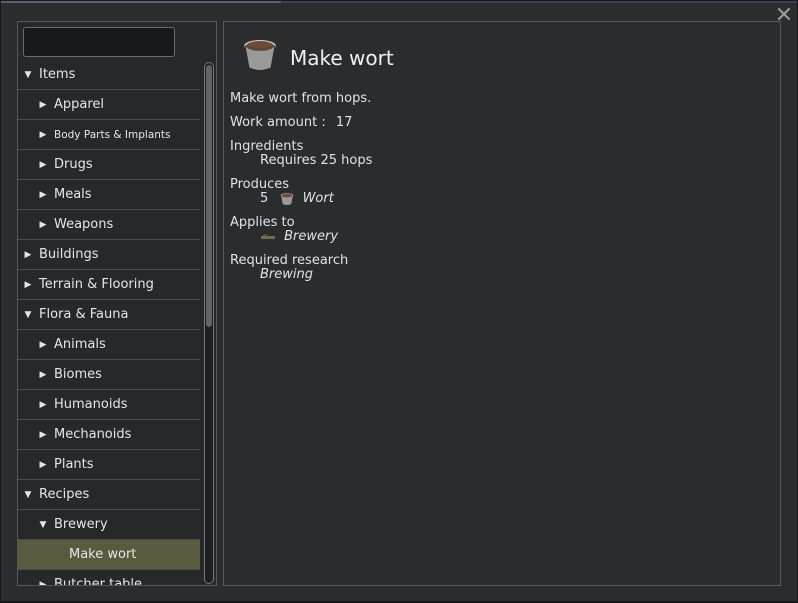 The image size is (798, 603). Describe the element at coordinates (301, 98) in the screenshot. I see `description-text: Make wort from hops.` at that location.